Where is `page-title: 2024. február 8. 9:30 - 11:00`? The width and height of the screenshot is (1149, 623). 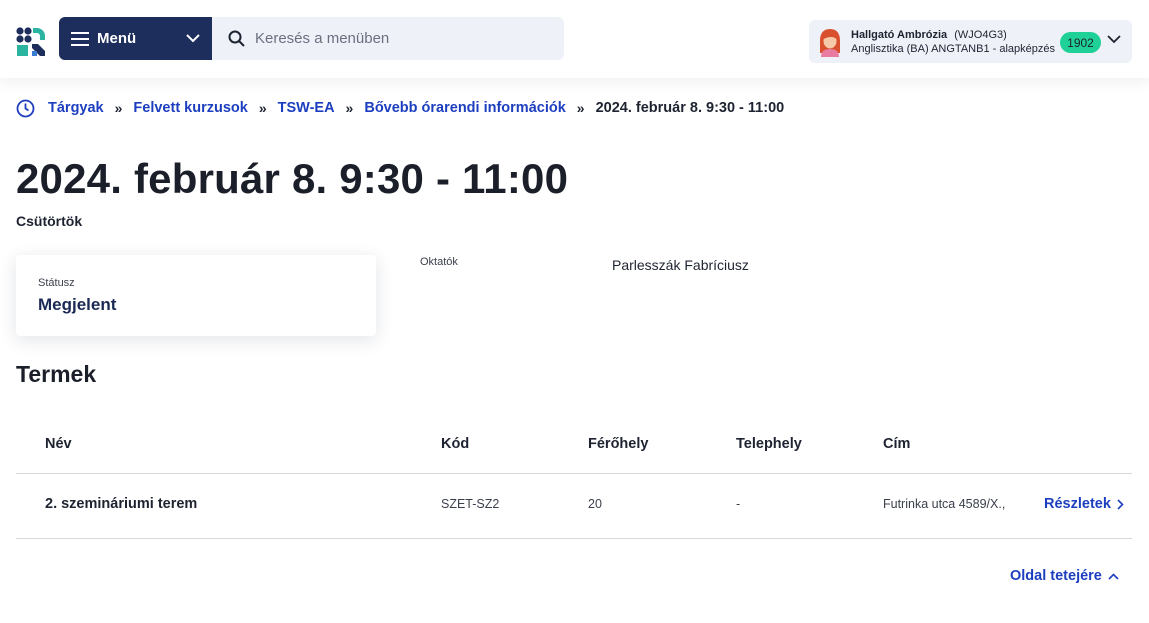
page-title: 2024. február 8. 9:30 - 11:00 is located at coordinates (292, 178).